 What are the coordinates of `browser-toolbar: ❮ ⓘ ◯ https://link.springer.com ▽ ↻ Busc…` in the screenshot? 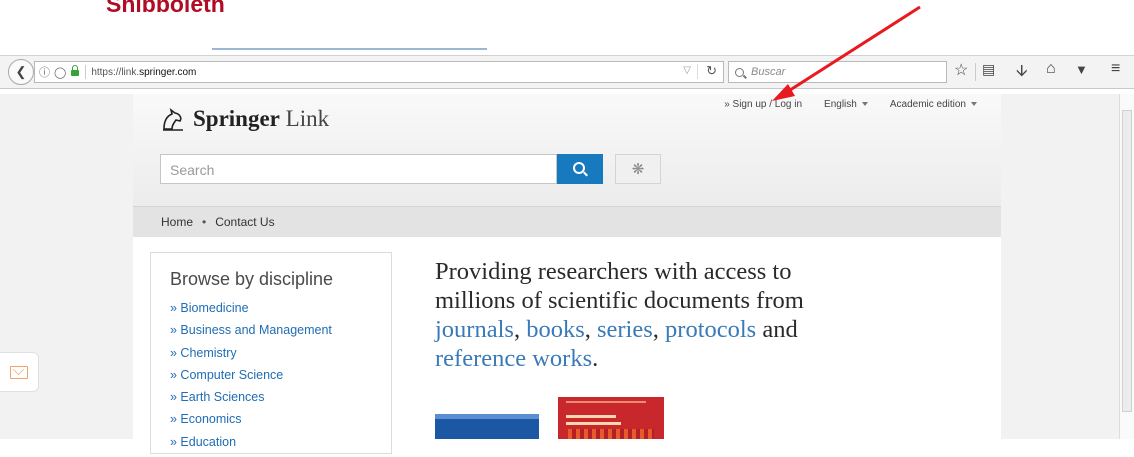 It's located at (567, 72).